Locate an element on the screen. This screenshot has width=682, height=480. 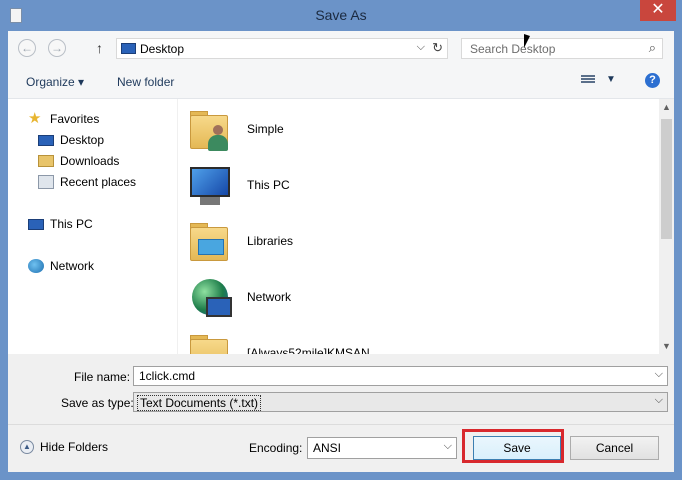
sidebar-item-desktop: Desktop is located at coordinates (71, 140).